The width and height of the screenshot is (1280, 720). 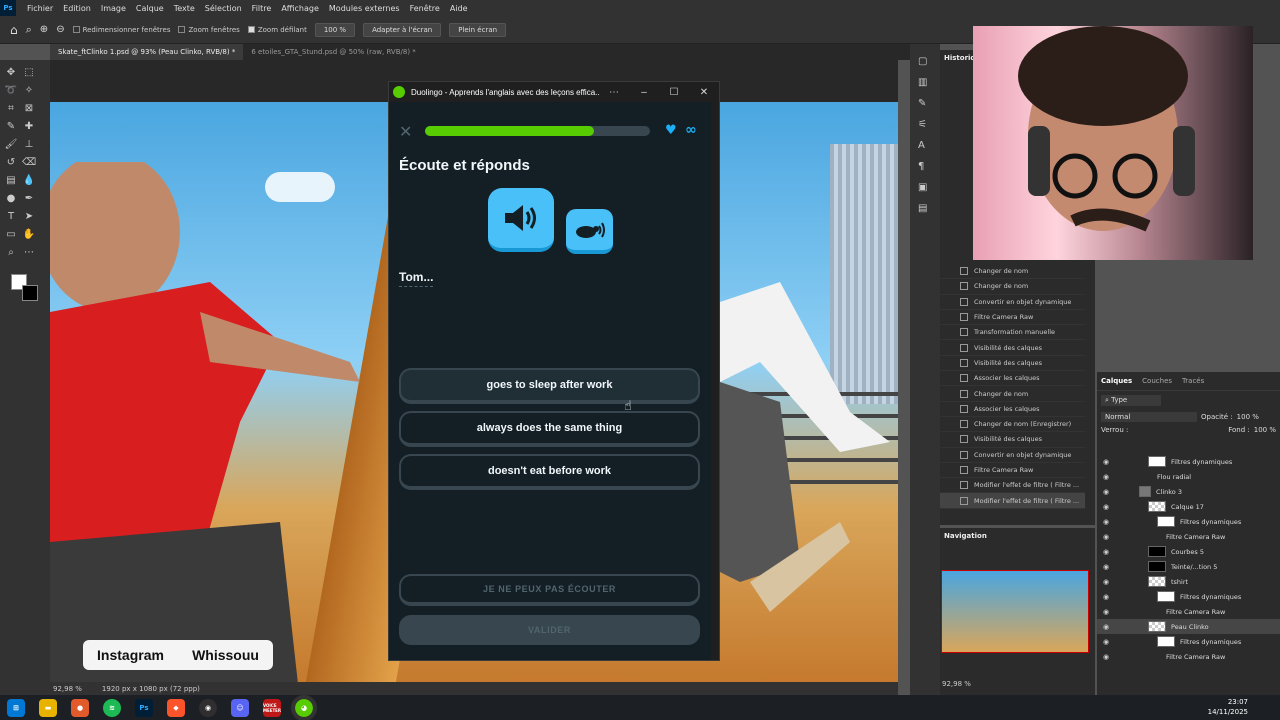 I want to click on menu-selection: Sélection, so click(x=223, y=8).